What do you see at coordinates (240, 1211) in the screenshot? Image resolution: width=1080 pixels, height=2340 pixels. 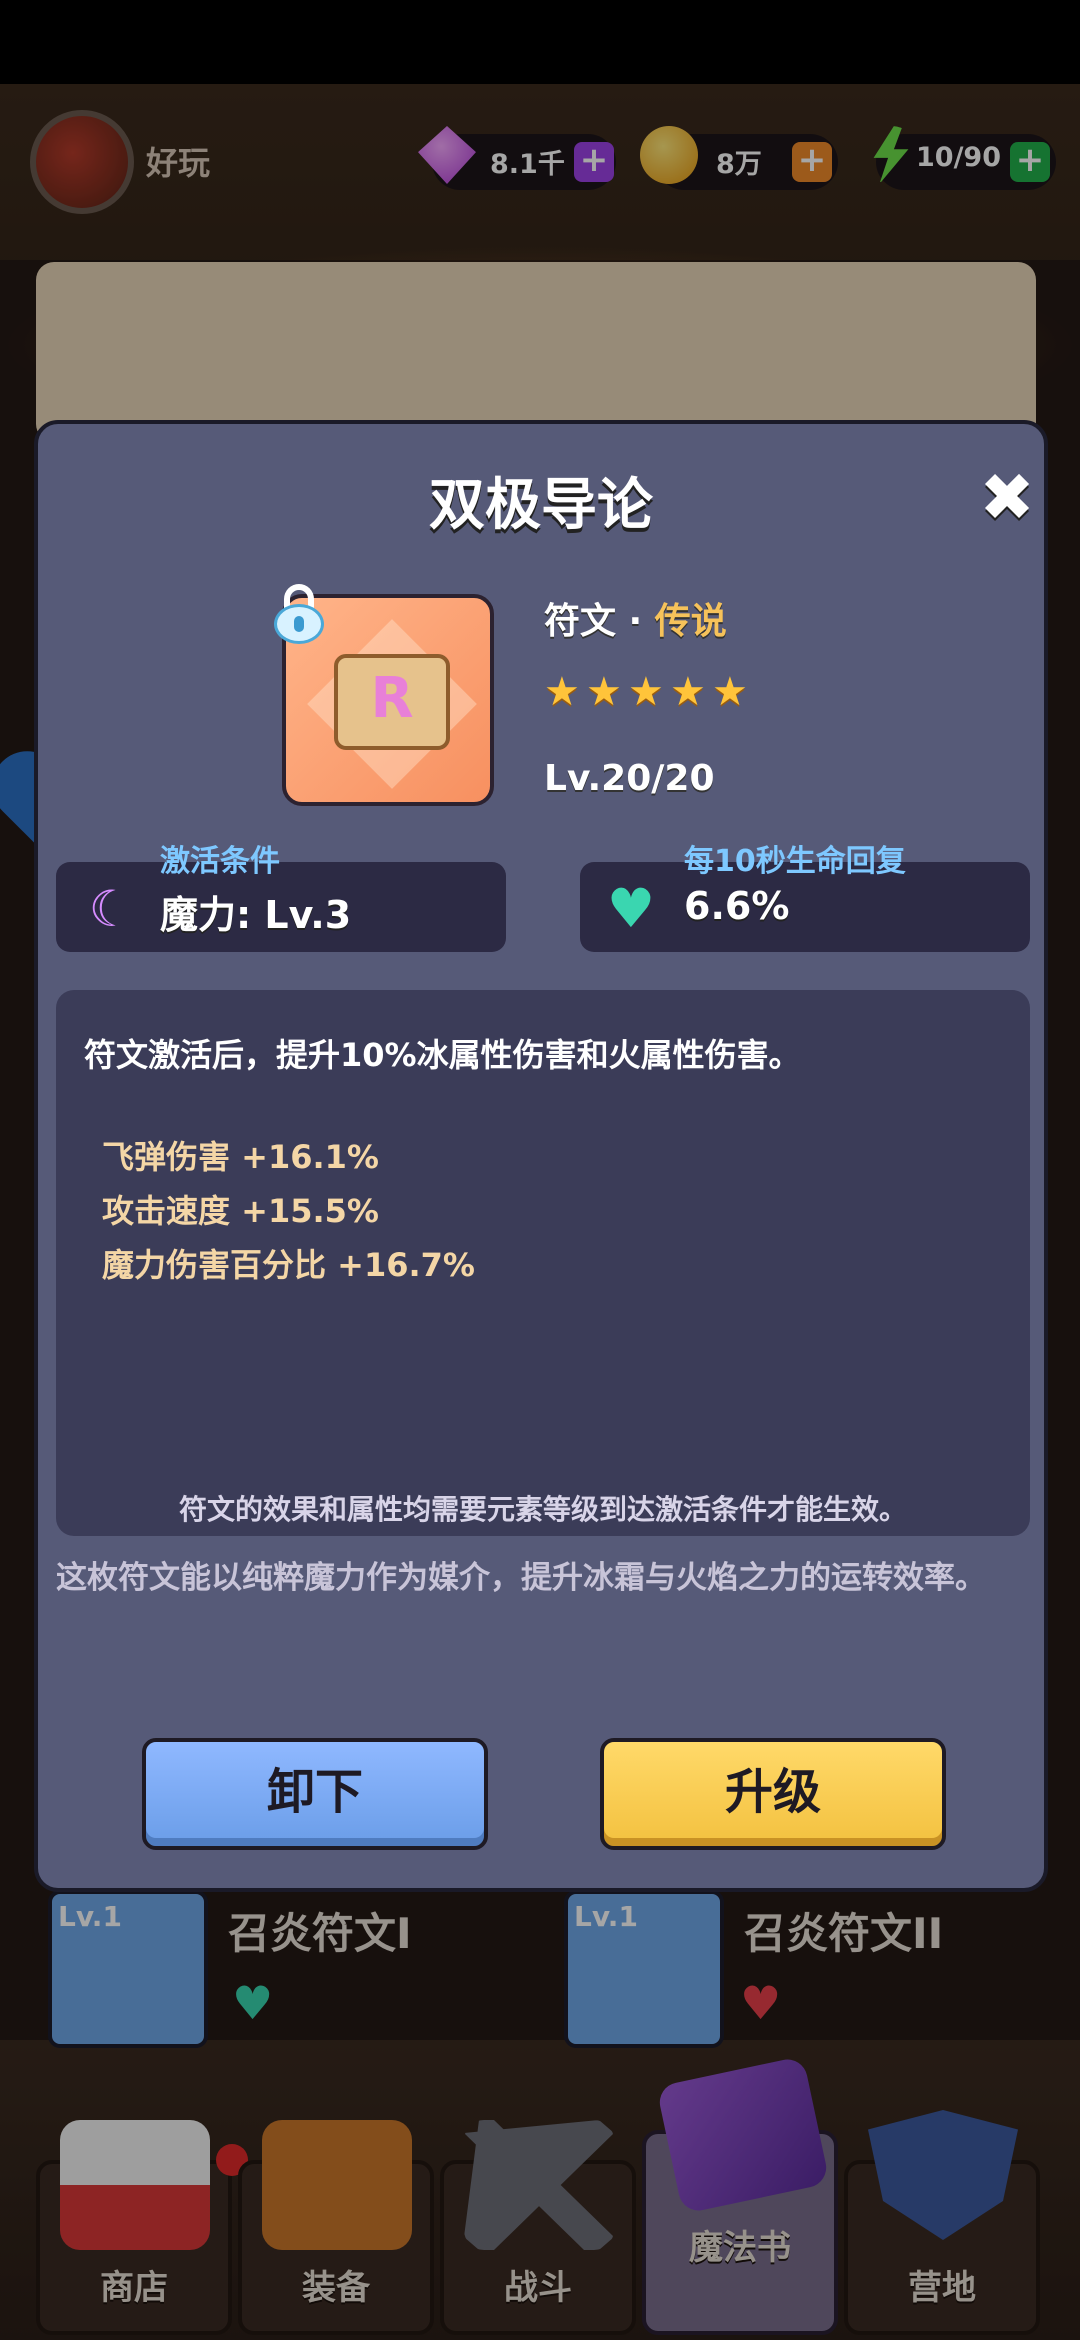 I see `bonus-stat: 攻击速度 +15.5%` at bounding box center [240, 1211].